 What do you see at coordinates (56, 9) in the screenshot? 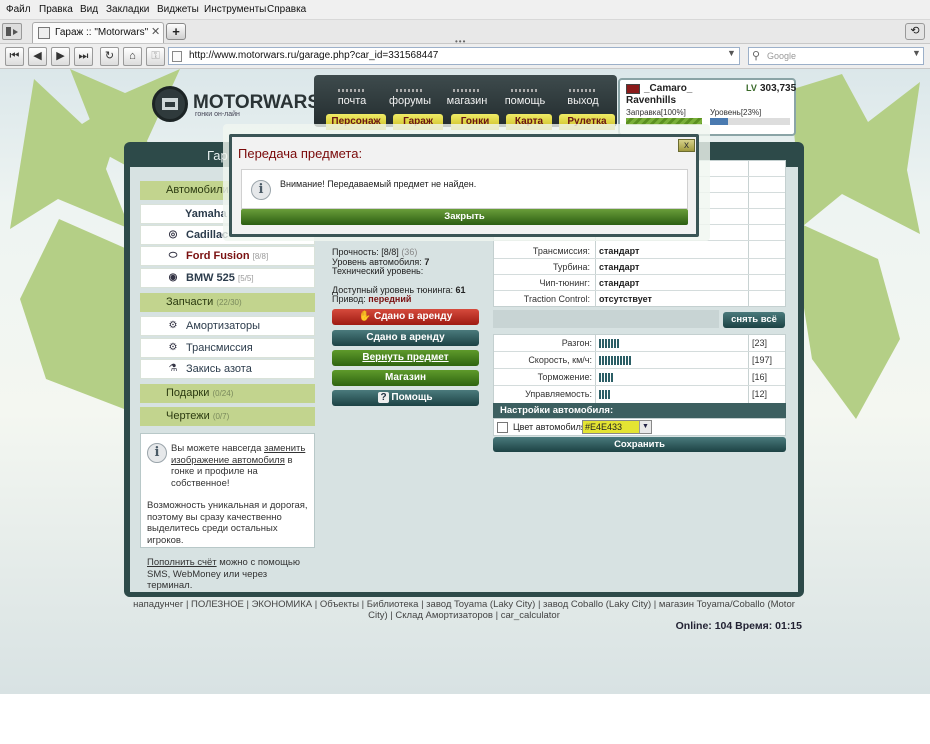
I see `menu-edit: Правка` at bounding box center [56, 9].